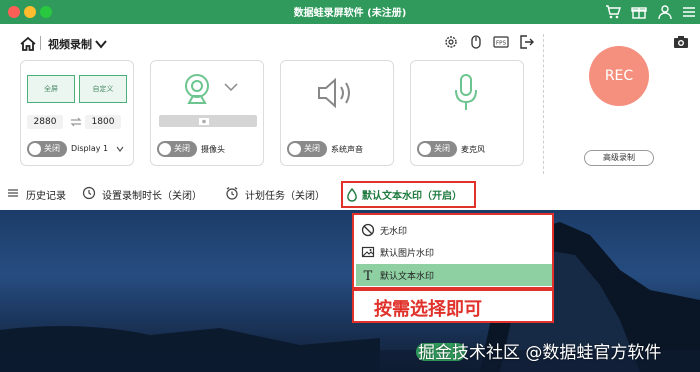  Describe the element at coordinates (213, 149) in the screenshot. I see `camera-label: 摄像头` at that location.